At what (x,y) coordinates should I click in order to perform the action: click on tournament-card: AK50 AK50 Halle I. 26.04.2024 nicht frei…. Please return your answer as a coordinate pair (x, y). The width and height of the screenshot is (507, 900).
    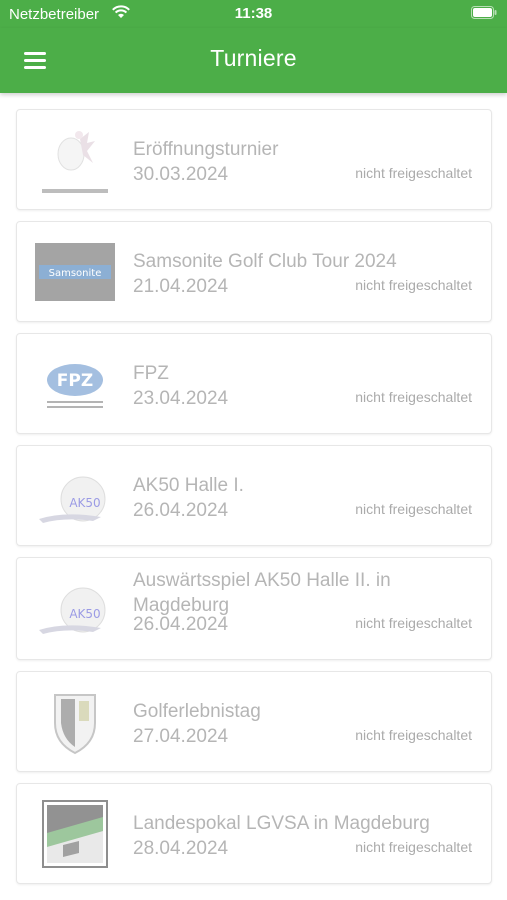
    Looking at the image, I should click on (254, 495).